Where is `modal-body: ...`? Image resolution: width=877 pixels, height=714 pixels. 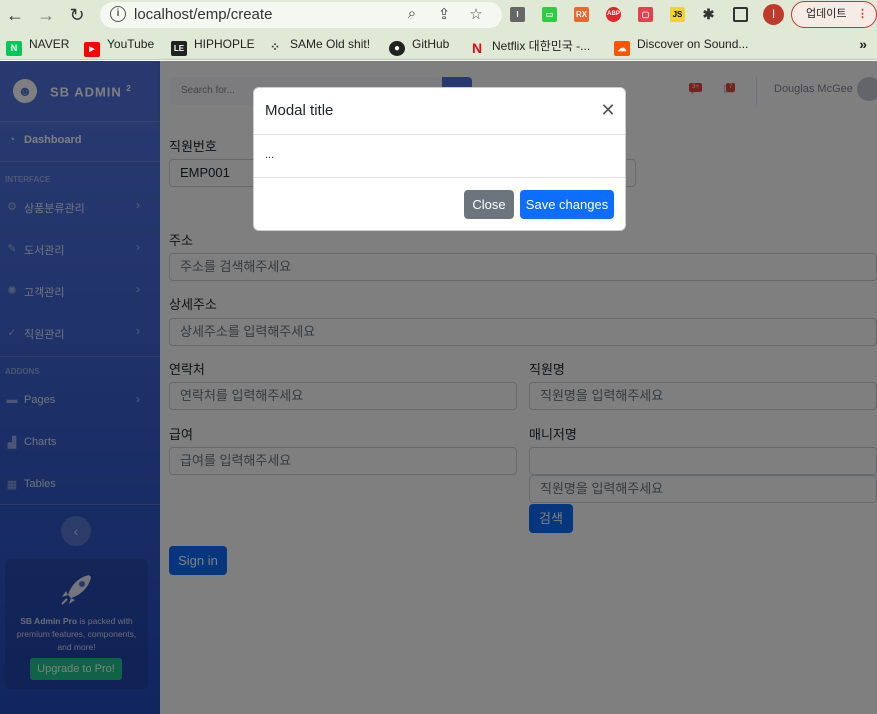 modal-body: ... is located at coordinates (439, 156).